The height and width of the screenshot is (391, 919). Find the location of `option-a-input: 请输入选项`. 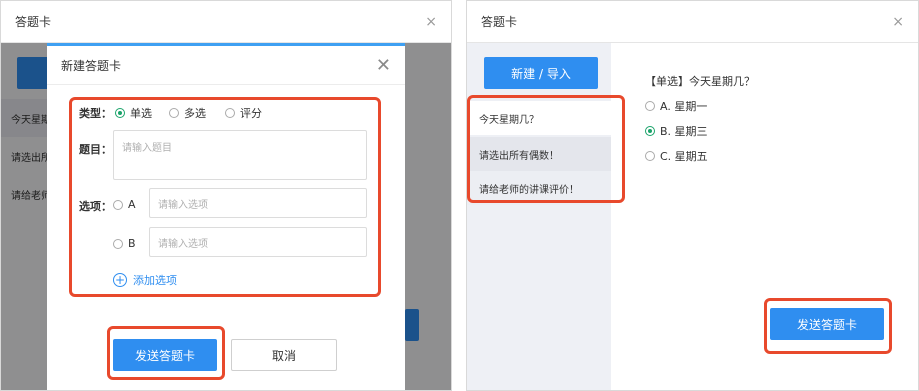

option-a-input: 请输入选项 is located at coordinates (258, 203).